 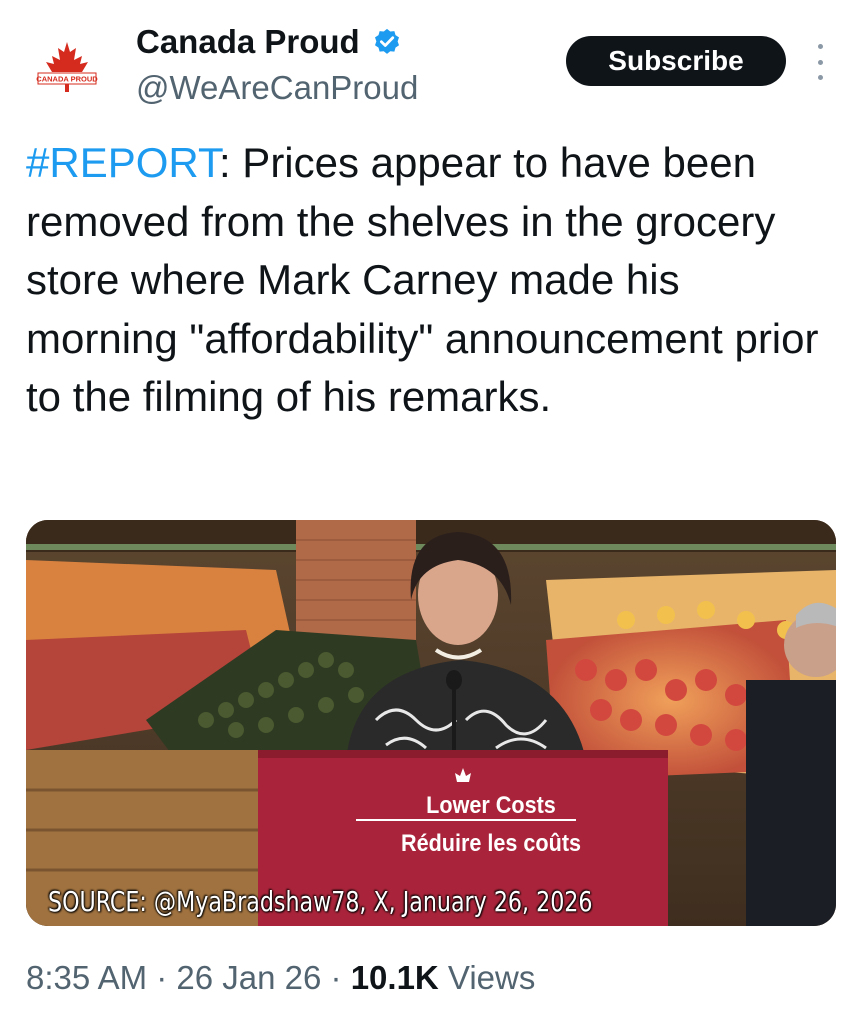 What do you see at coordinates (395, 977) in the screenshot?
I see `views-count: 10.1K` at bounding box center [395, 977].